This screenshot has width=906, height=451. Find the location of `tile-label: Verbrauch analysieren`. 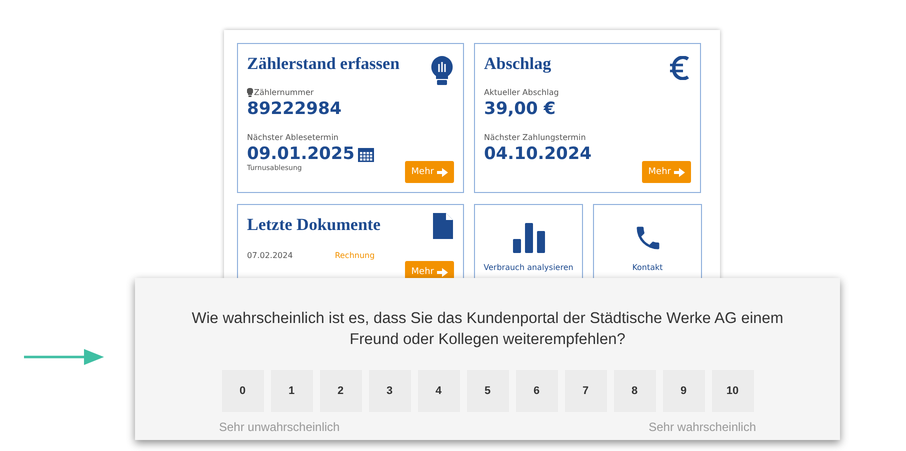

tile-label: Verbrauch analysieren is located at coordinates (529, 267).